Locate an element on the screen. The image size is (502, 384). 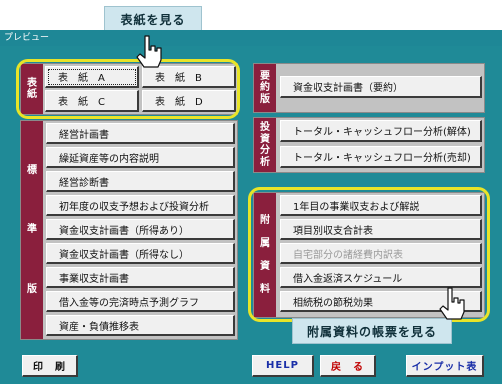
cover-d-button: 表 紙 D is located at coordinates (189, 101).